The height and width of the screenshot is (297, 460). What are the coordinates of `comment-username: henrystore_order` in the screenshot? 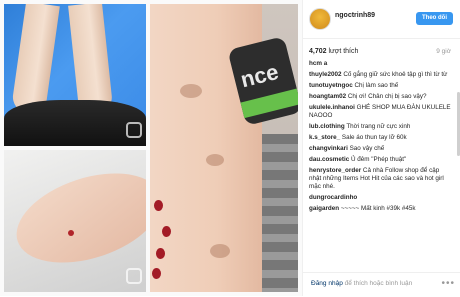 It's located at (335, 170).